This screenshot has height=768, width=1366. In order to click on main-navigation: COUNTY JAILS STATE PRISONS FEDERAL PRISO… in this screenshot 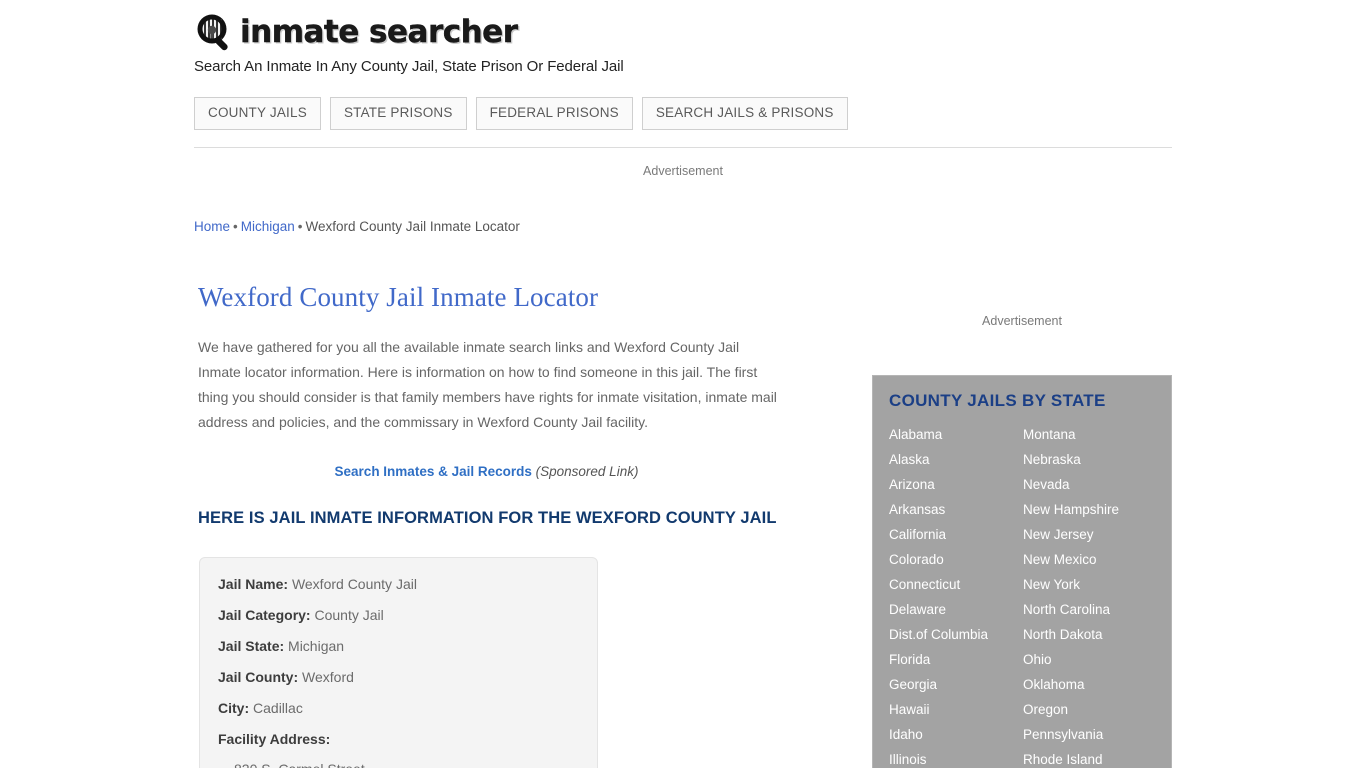, I will do `click(521, 113)`.